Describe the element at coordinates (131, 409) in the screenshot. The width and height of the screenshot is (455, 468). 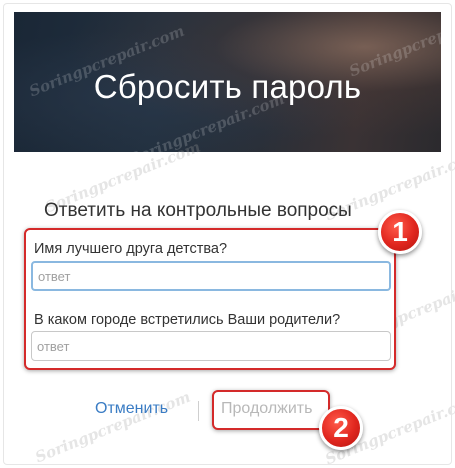
I see `cancel-button: Отменить` at that location.